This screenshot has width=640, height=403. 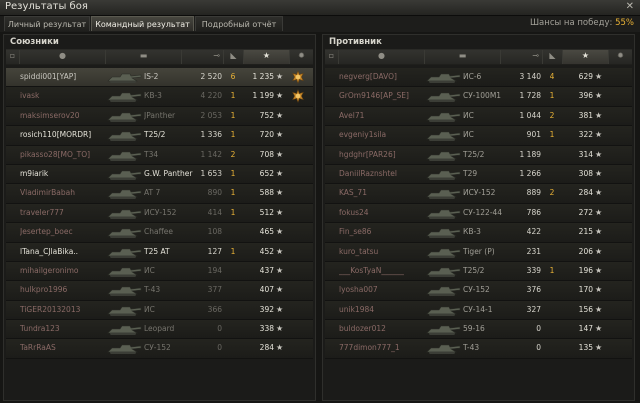 What do you see at coordinates (159, 174) in the screenshot?
I see `table-row: m9iarik G.W. Panther 1 653 1 652 ★` at bounding box center [159, 174].